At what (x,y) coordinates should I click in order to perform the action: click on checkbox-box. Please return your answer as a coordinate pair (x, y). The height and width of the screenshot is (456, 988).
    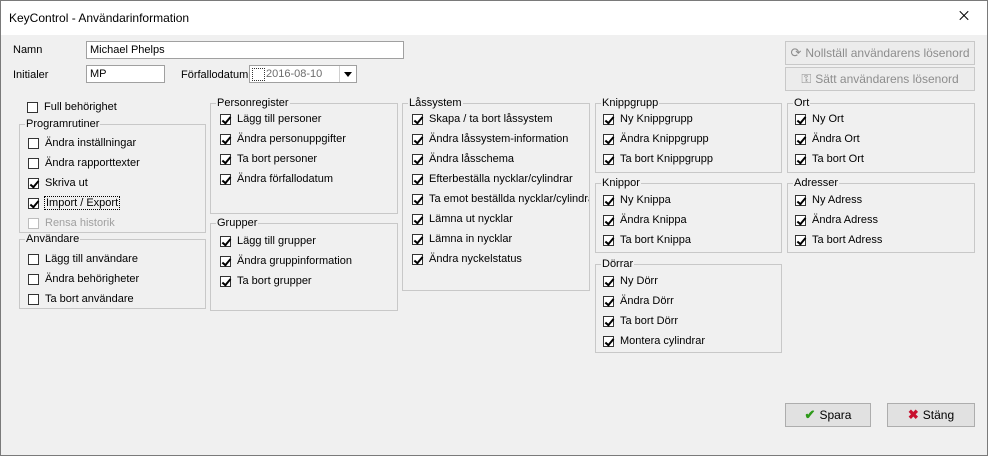
    Looking at the image, I should click on (32, 107).